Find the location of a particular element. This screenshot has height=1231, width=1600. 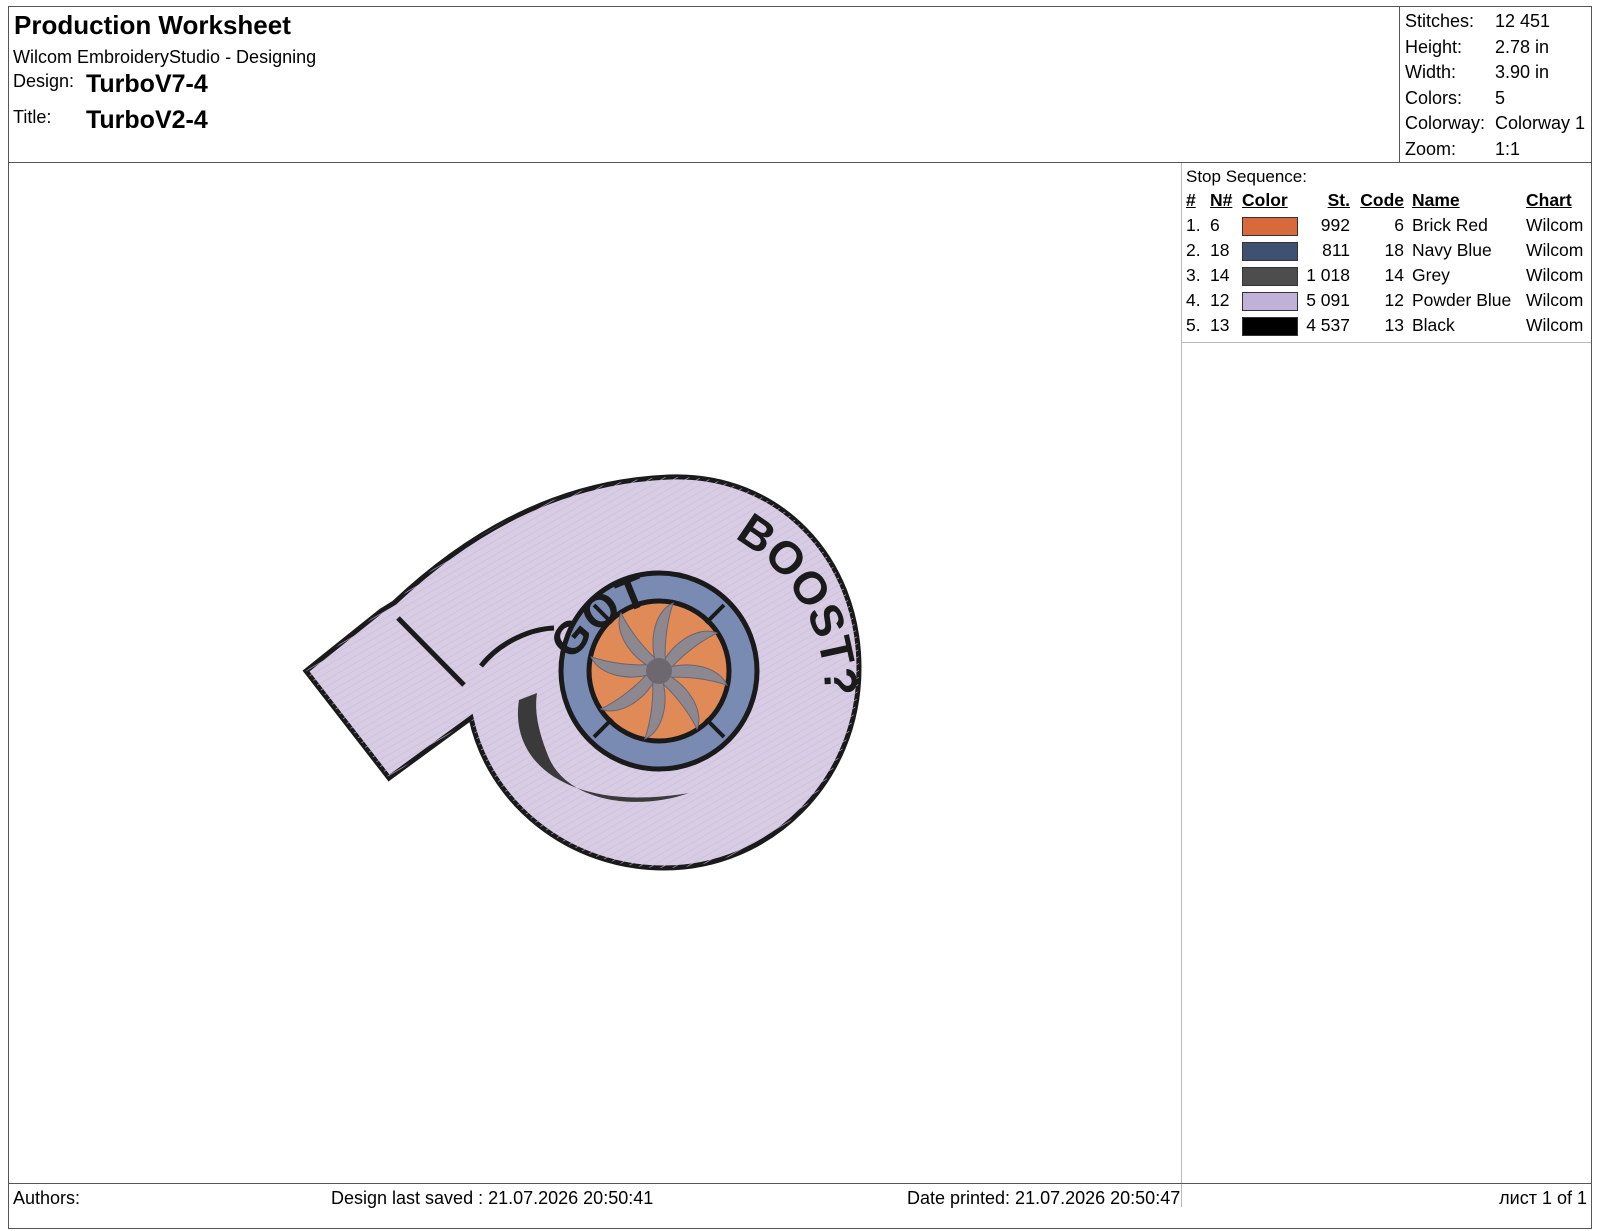

design-label: Design: is located at coordinates (44, 81).